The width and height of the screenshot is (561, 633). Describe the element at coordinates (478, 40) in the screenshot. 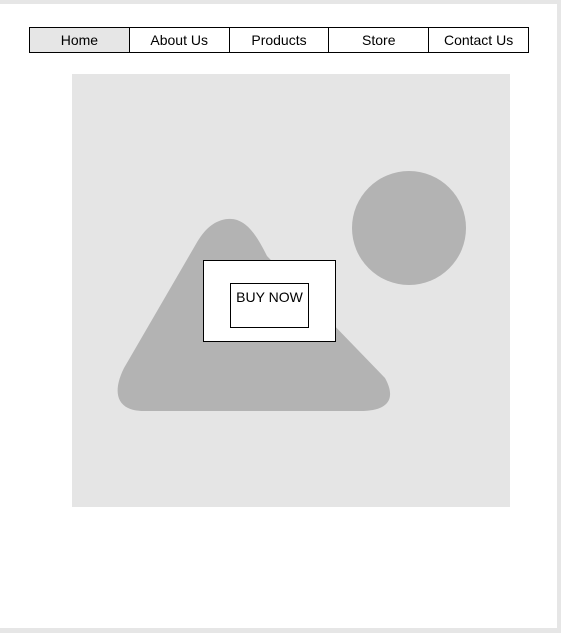

I see `nav-item-contact-us: Contact Us` at that location.